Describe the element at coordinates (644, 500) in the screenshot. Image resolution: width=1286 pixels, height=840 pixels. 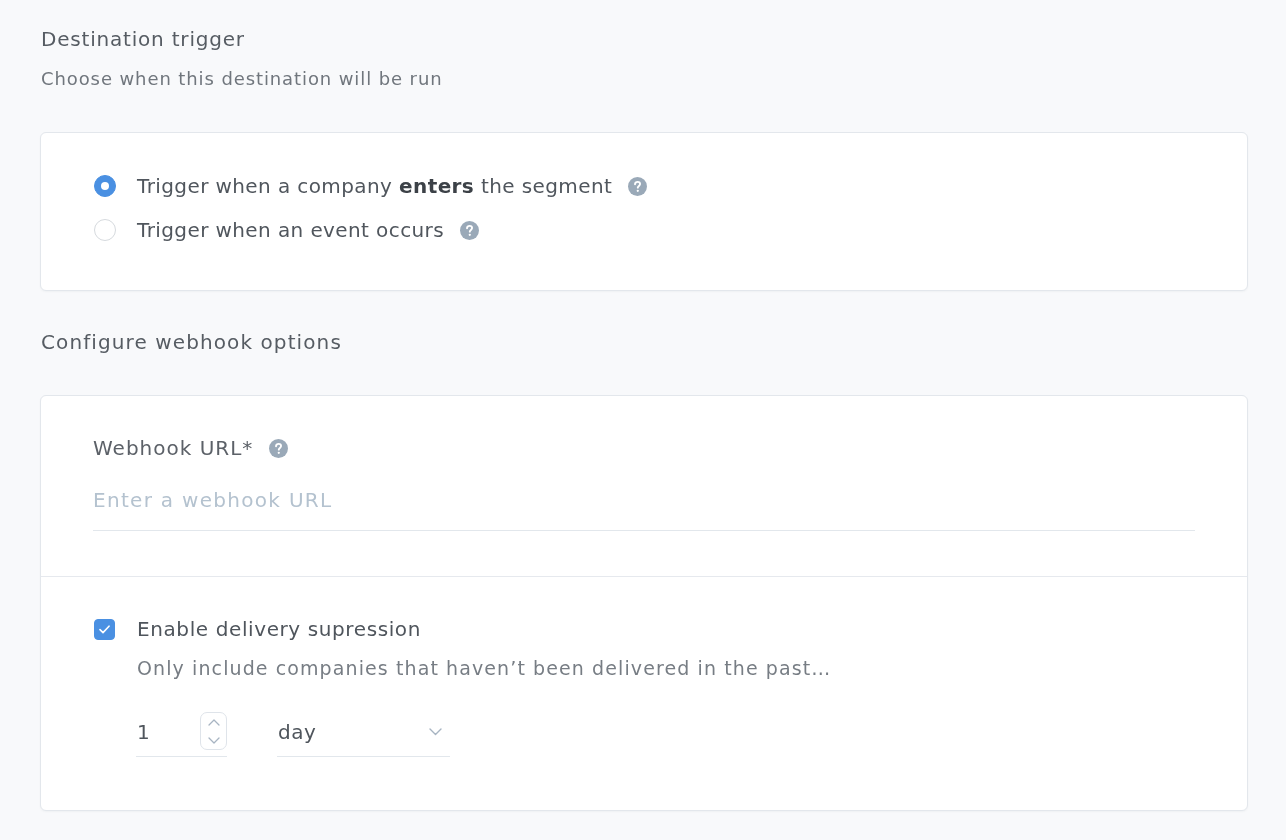
I see `url-input: Enter a webhook URL` at that location.